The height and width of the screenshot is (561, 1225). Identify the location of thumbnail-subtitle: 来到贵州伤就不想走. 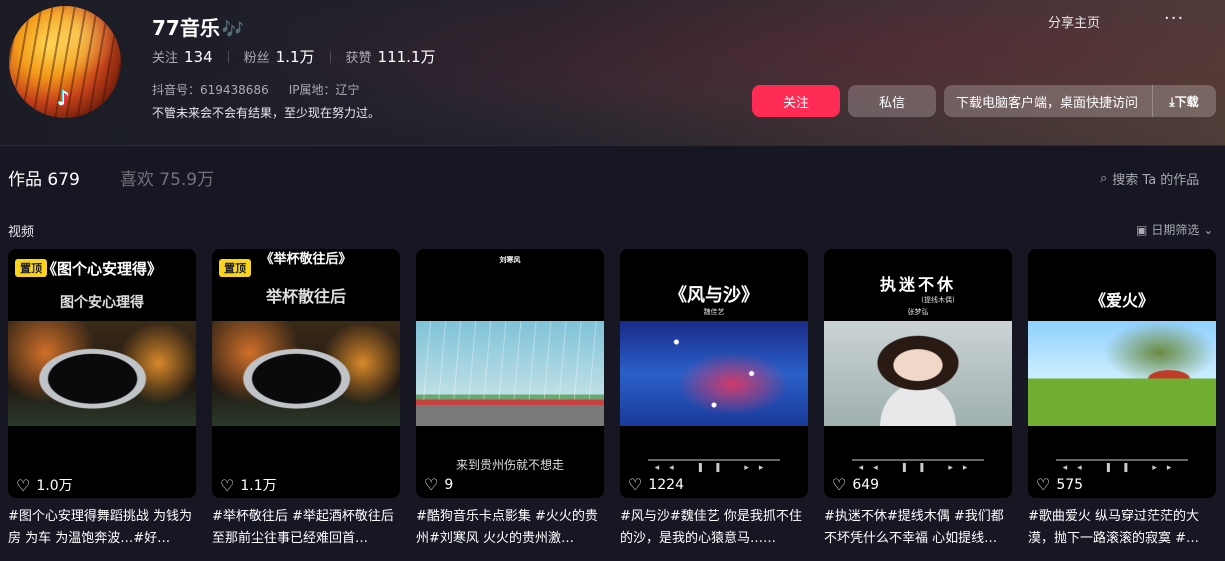
(509, 465).